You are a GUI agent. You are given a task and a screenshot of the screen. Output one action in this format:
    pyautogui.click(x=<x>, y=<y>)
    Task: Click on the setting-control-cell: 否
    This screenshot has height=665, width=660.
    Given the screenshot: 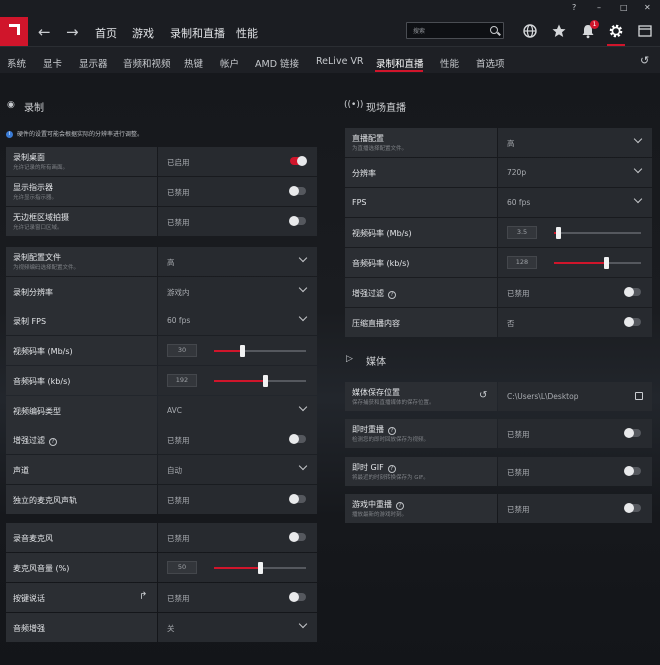 What is the action you would take?
    pyautogui.click(x=575, y=322)
    